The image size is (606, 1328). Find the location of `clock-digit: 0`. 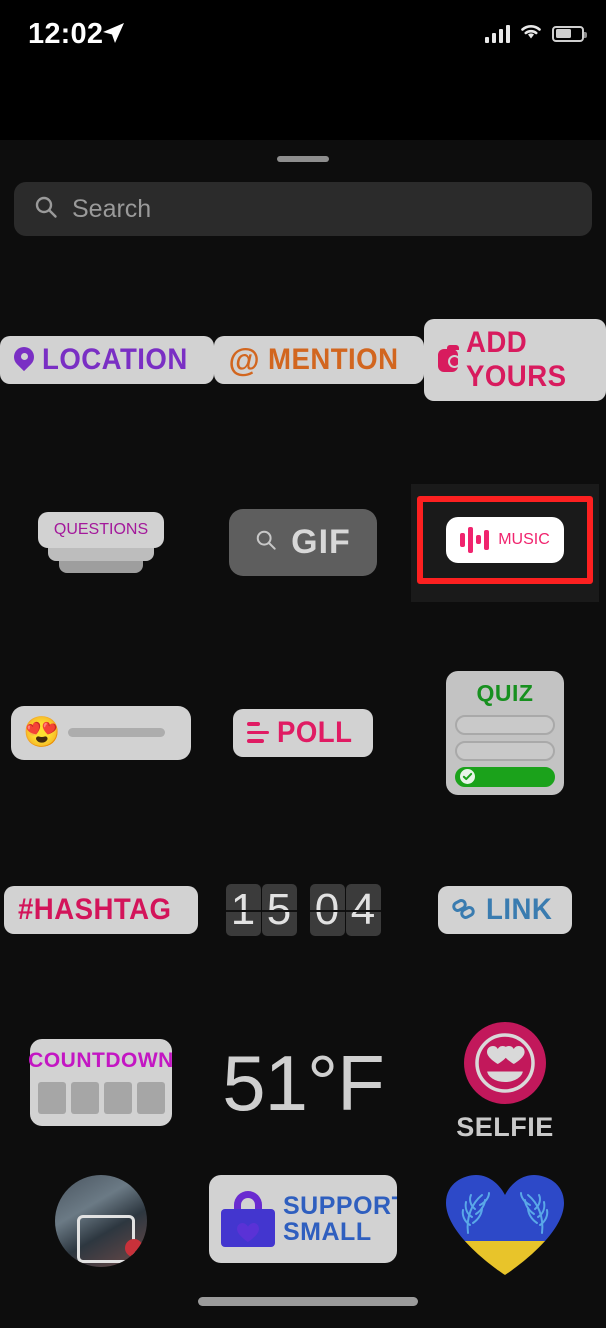

clock-digit: 0 is located at coordinates (327, 910).